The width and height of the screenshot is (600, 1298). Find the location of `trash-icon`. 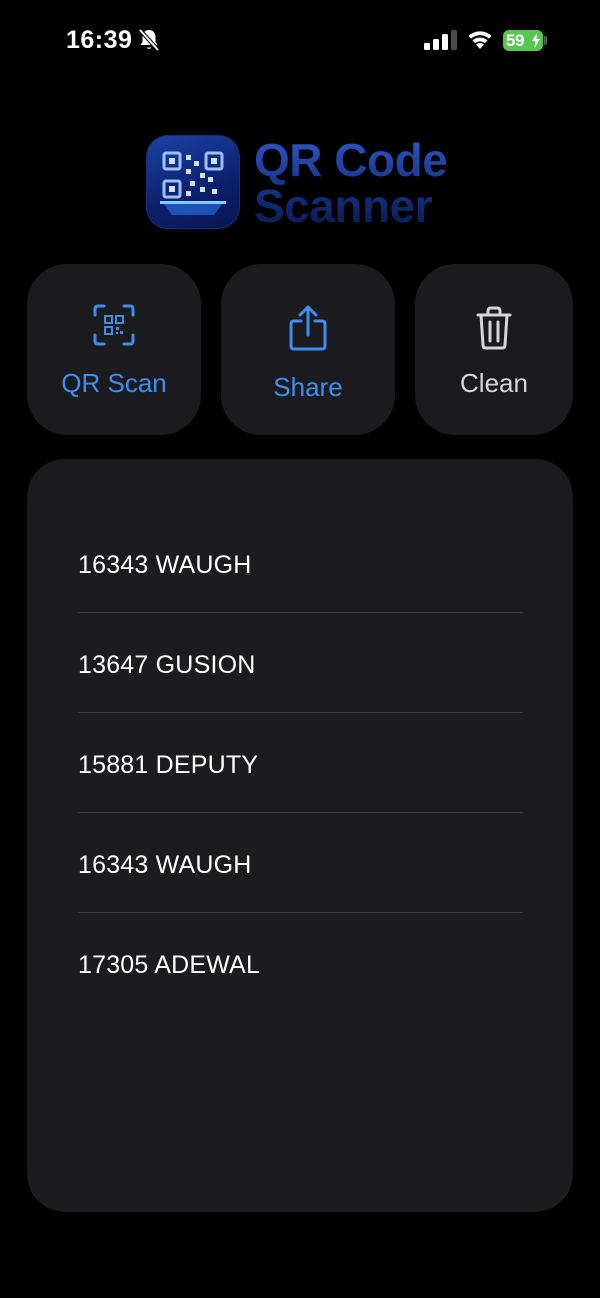

trash-icon is located at coordinates (494, 328).